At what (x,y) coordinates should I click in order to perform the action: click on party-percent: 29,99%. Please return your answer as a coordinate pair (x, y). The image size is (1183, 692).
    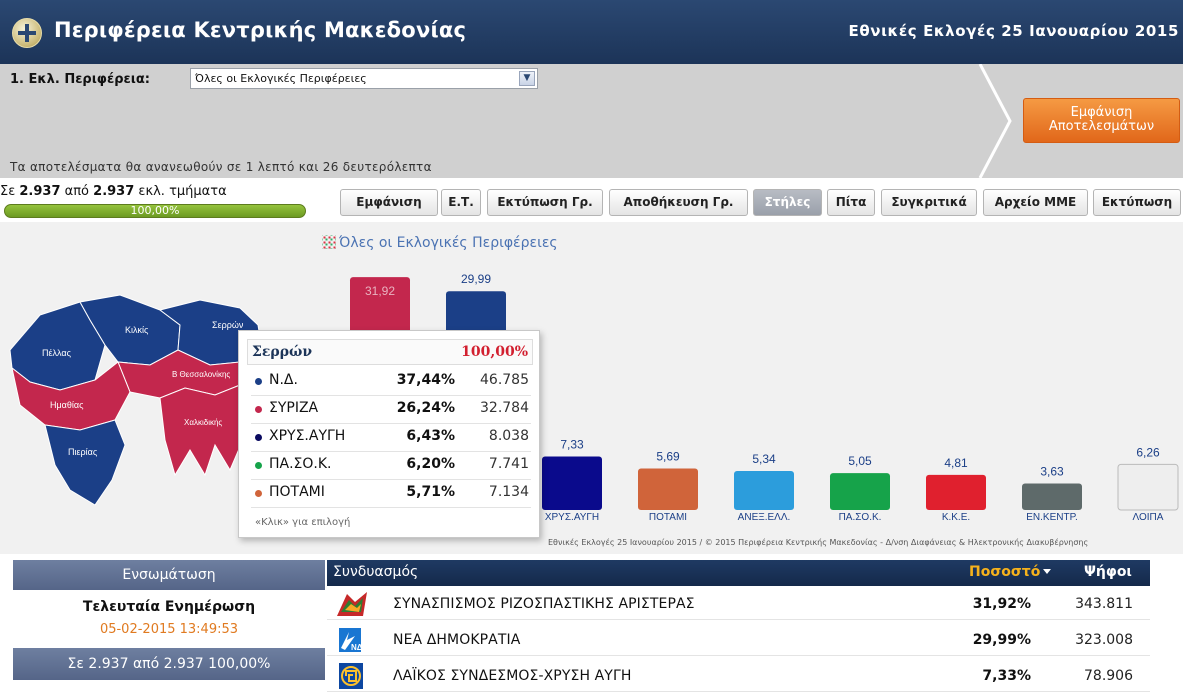
    Looking at the image, I should click on (1001, 640).